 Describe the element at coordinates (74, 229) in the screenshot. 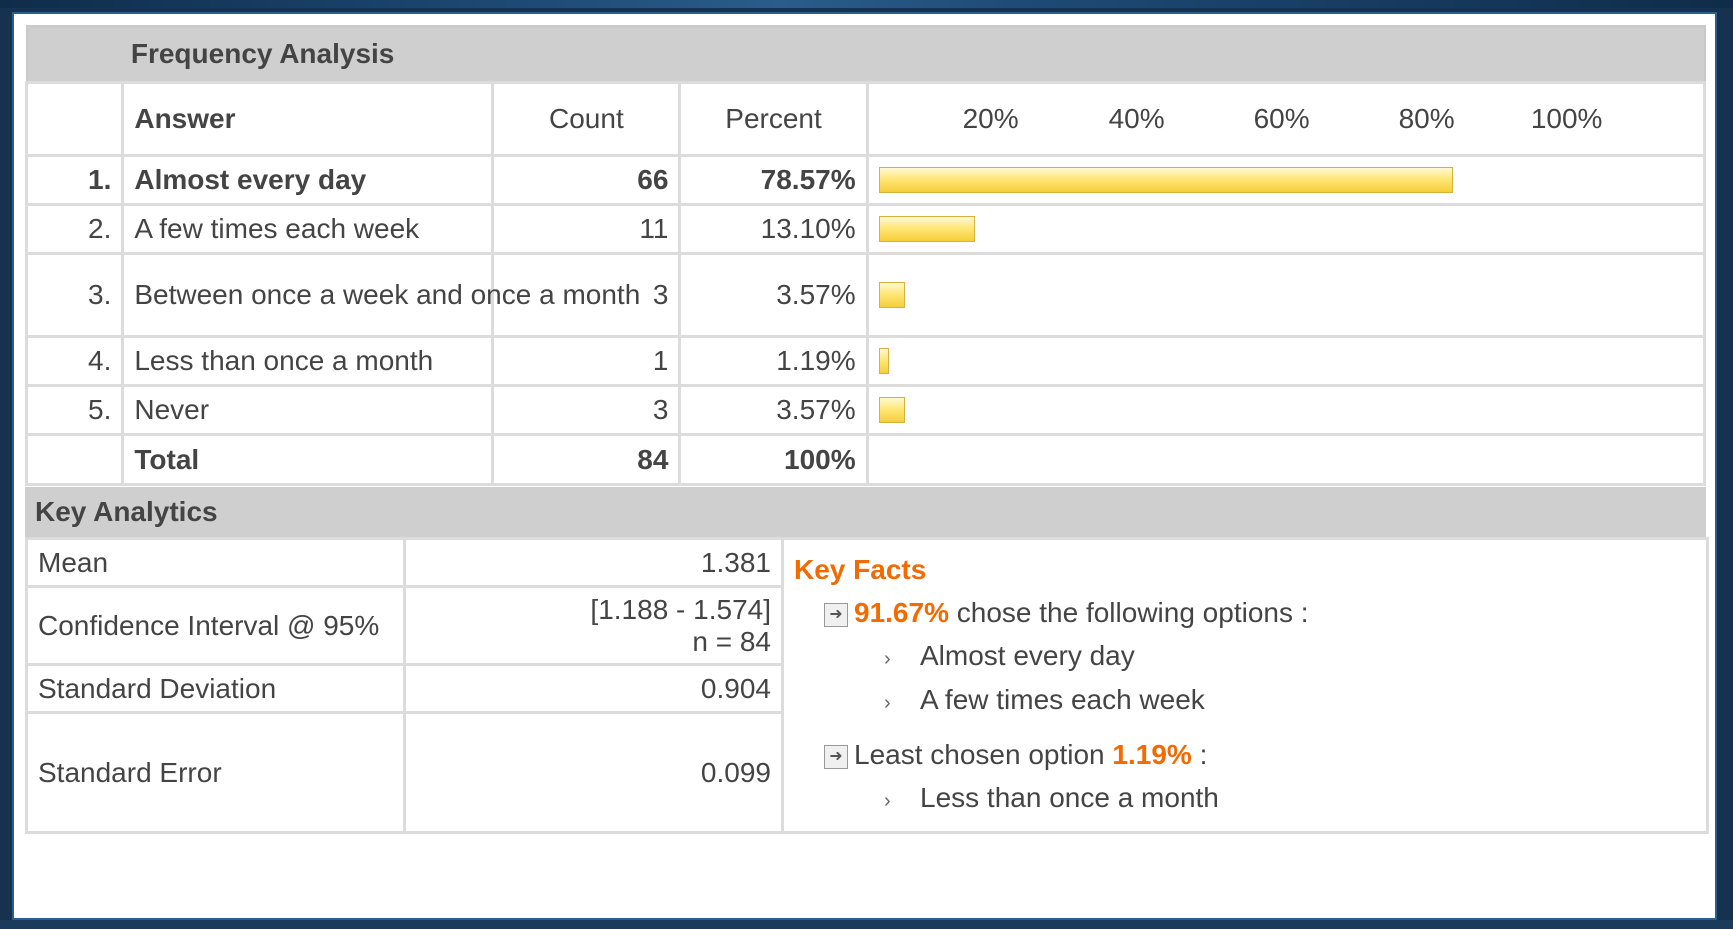

I see `row-number: 2.` at that location.